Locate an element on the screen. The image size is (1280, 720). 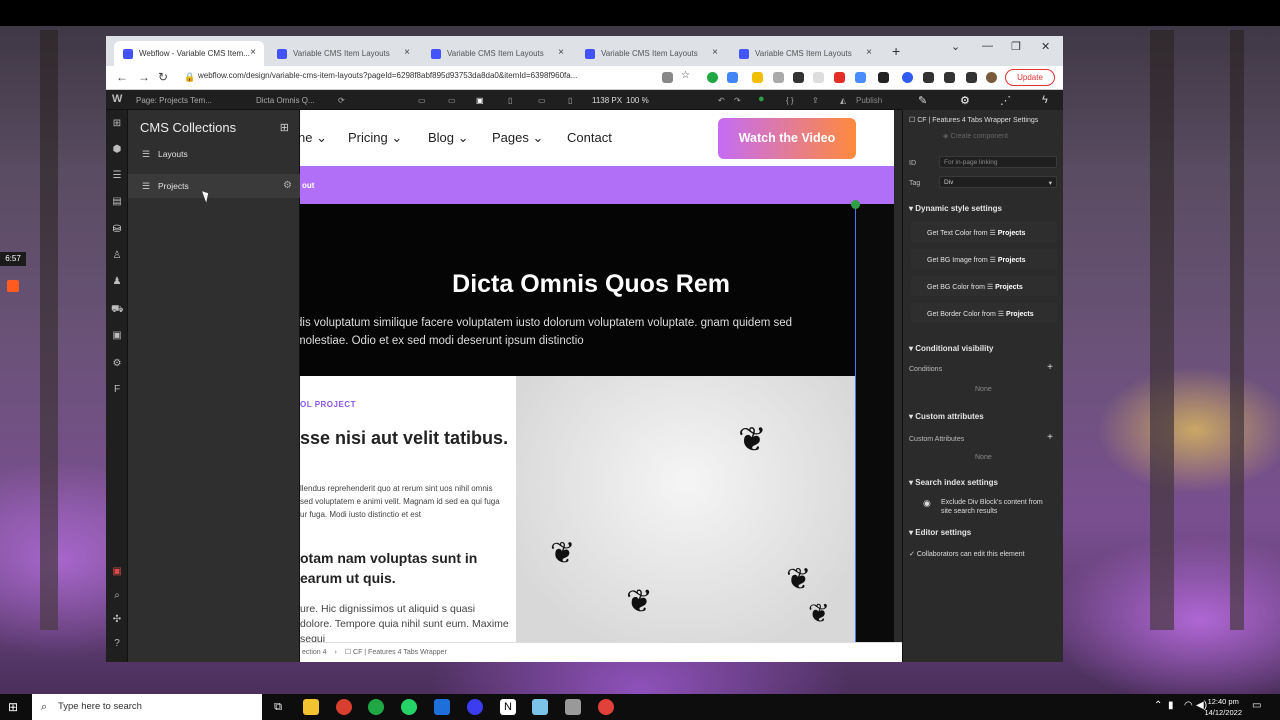
cart-icon: ⛟ is located at coordinates (117, 310).